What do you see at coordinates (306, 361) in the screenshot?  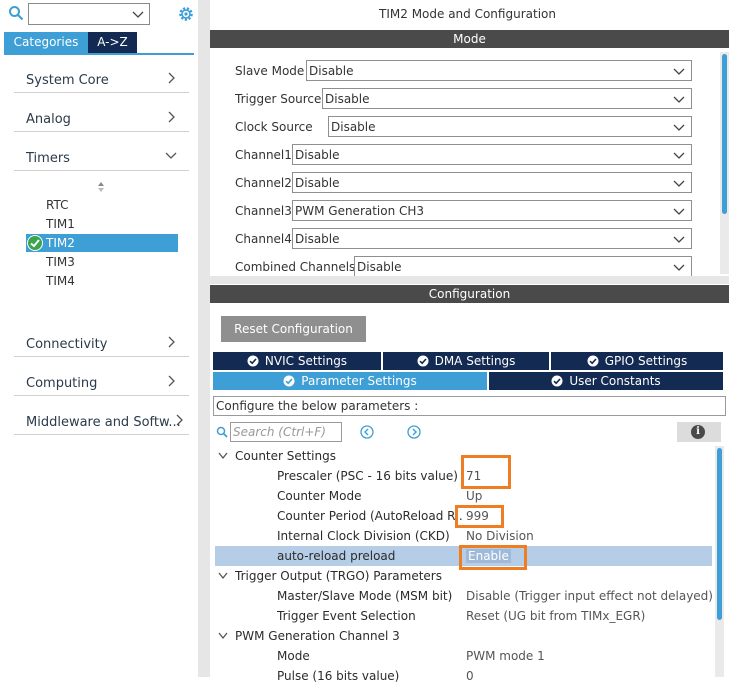 I see `tab-label: NVIC Settings` at bounding box center [306, 361].